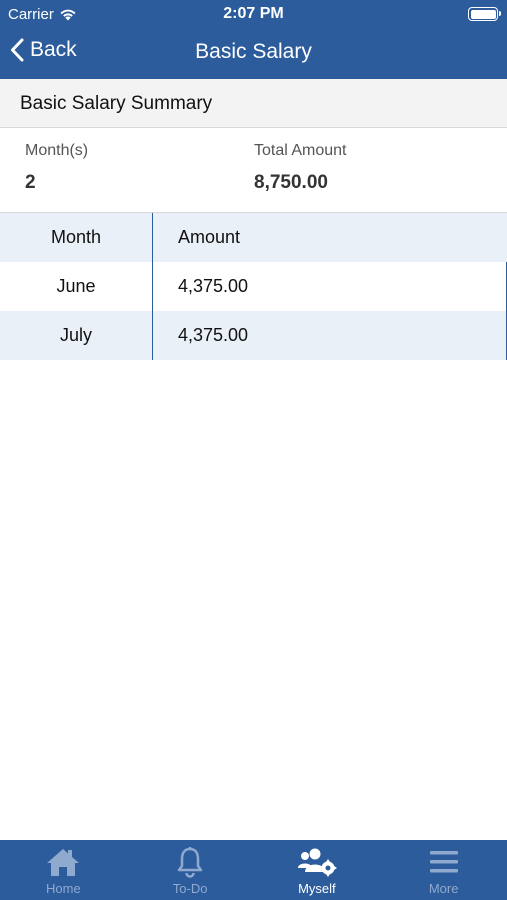  What do you see at coordinates (317, 888) in the screenshot?
I see `tab-myself-label: Myself` at bounding box center [317, 888].